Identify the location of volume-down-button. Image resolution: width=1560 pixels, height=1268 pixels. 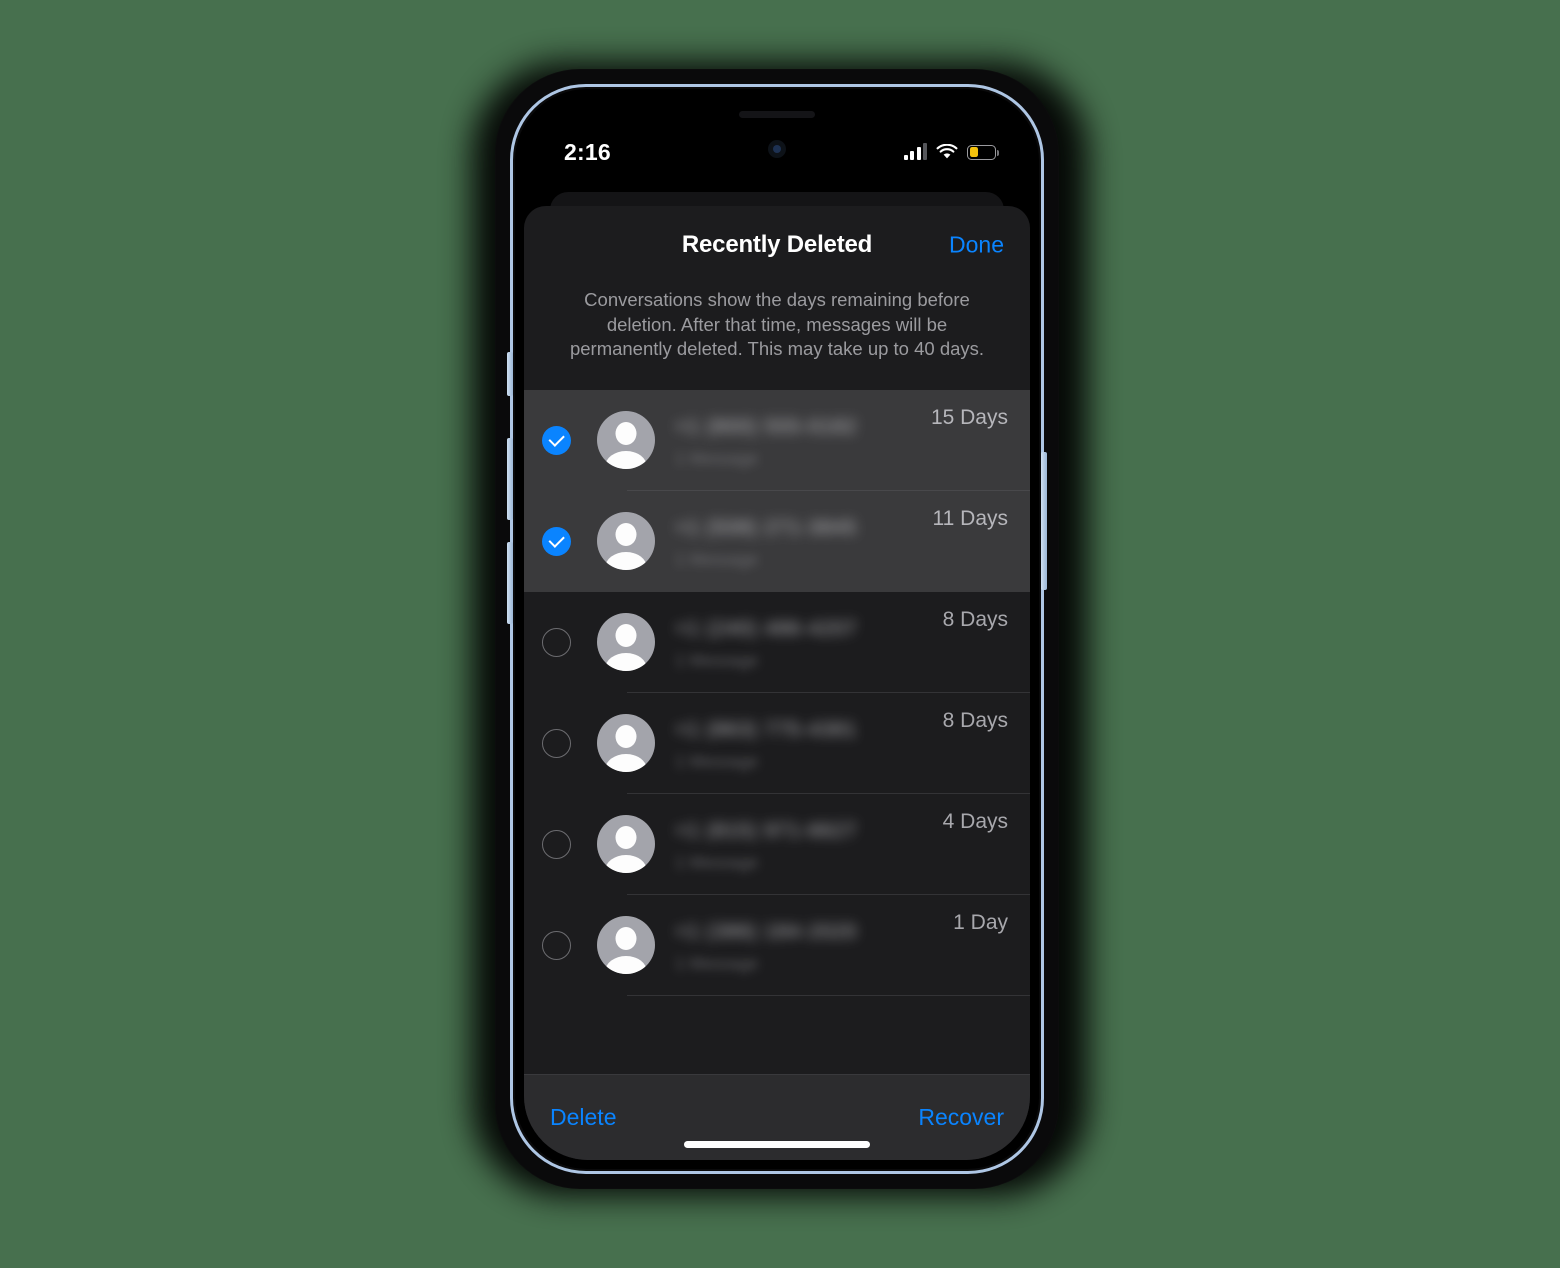
(510, 583).